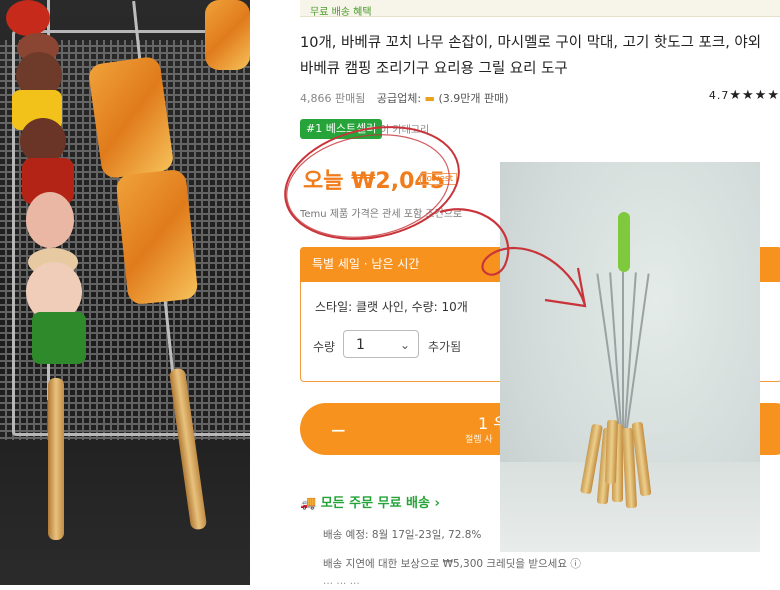 The image size is (780, 590). What do you see at coordinates (513, 257) in the screenshot?
I see `annotation-arrow` at bounding box center [513, 257].